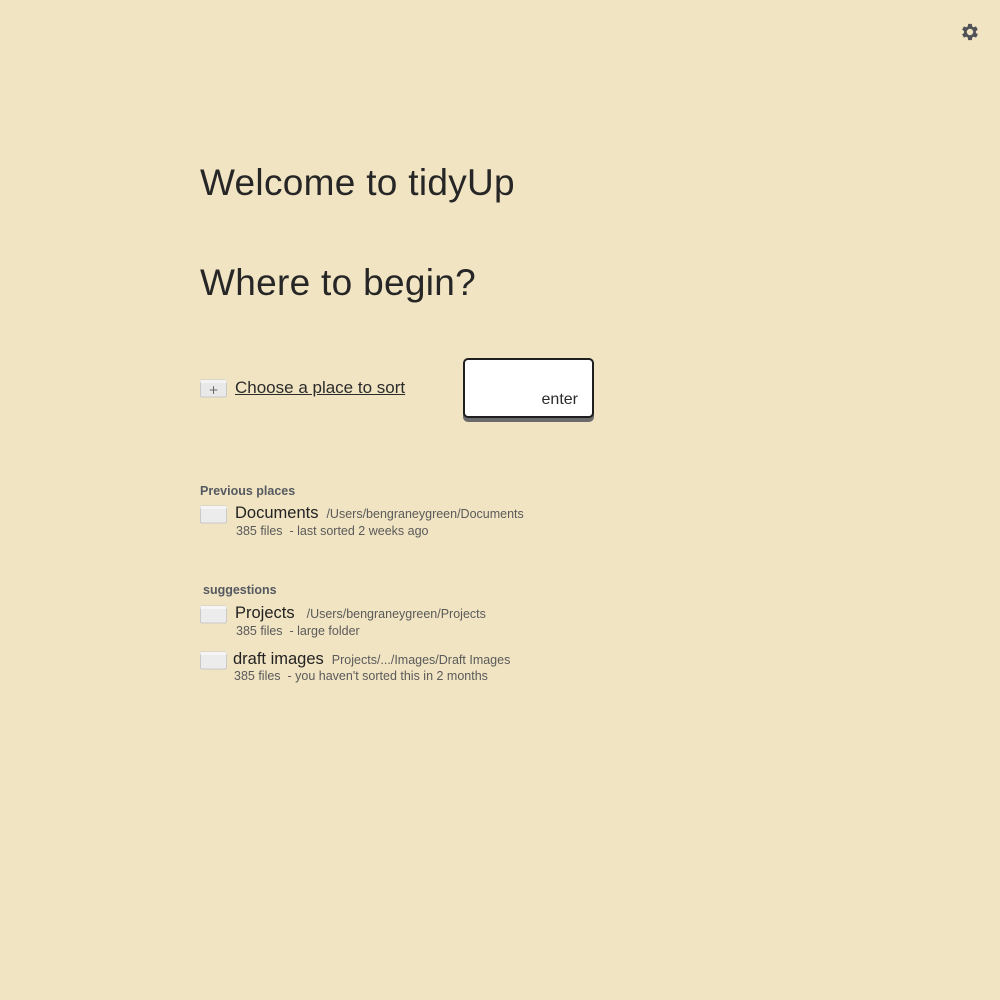  What do you see at coordinates (278, 659) in the screenshot?
I see `place-name: draft images` at bounding box center [278, 659].